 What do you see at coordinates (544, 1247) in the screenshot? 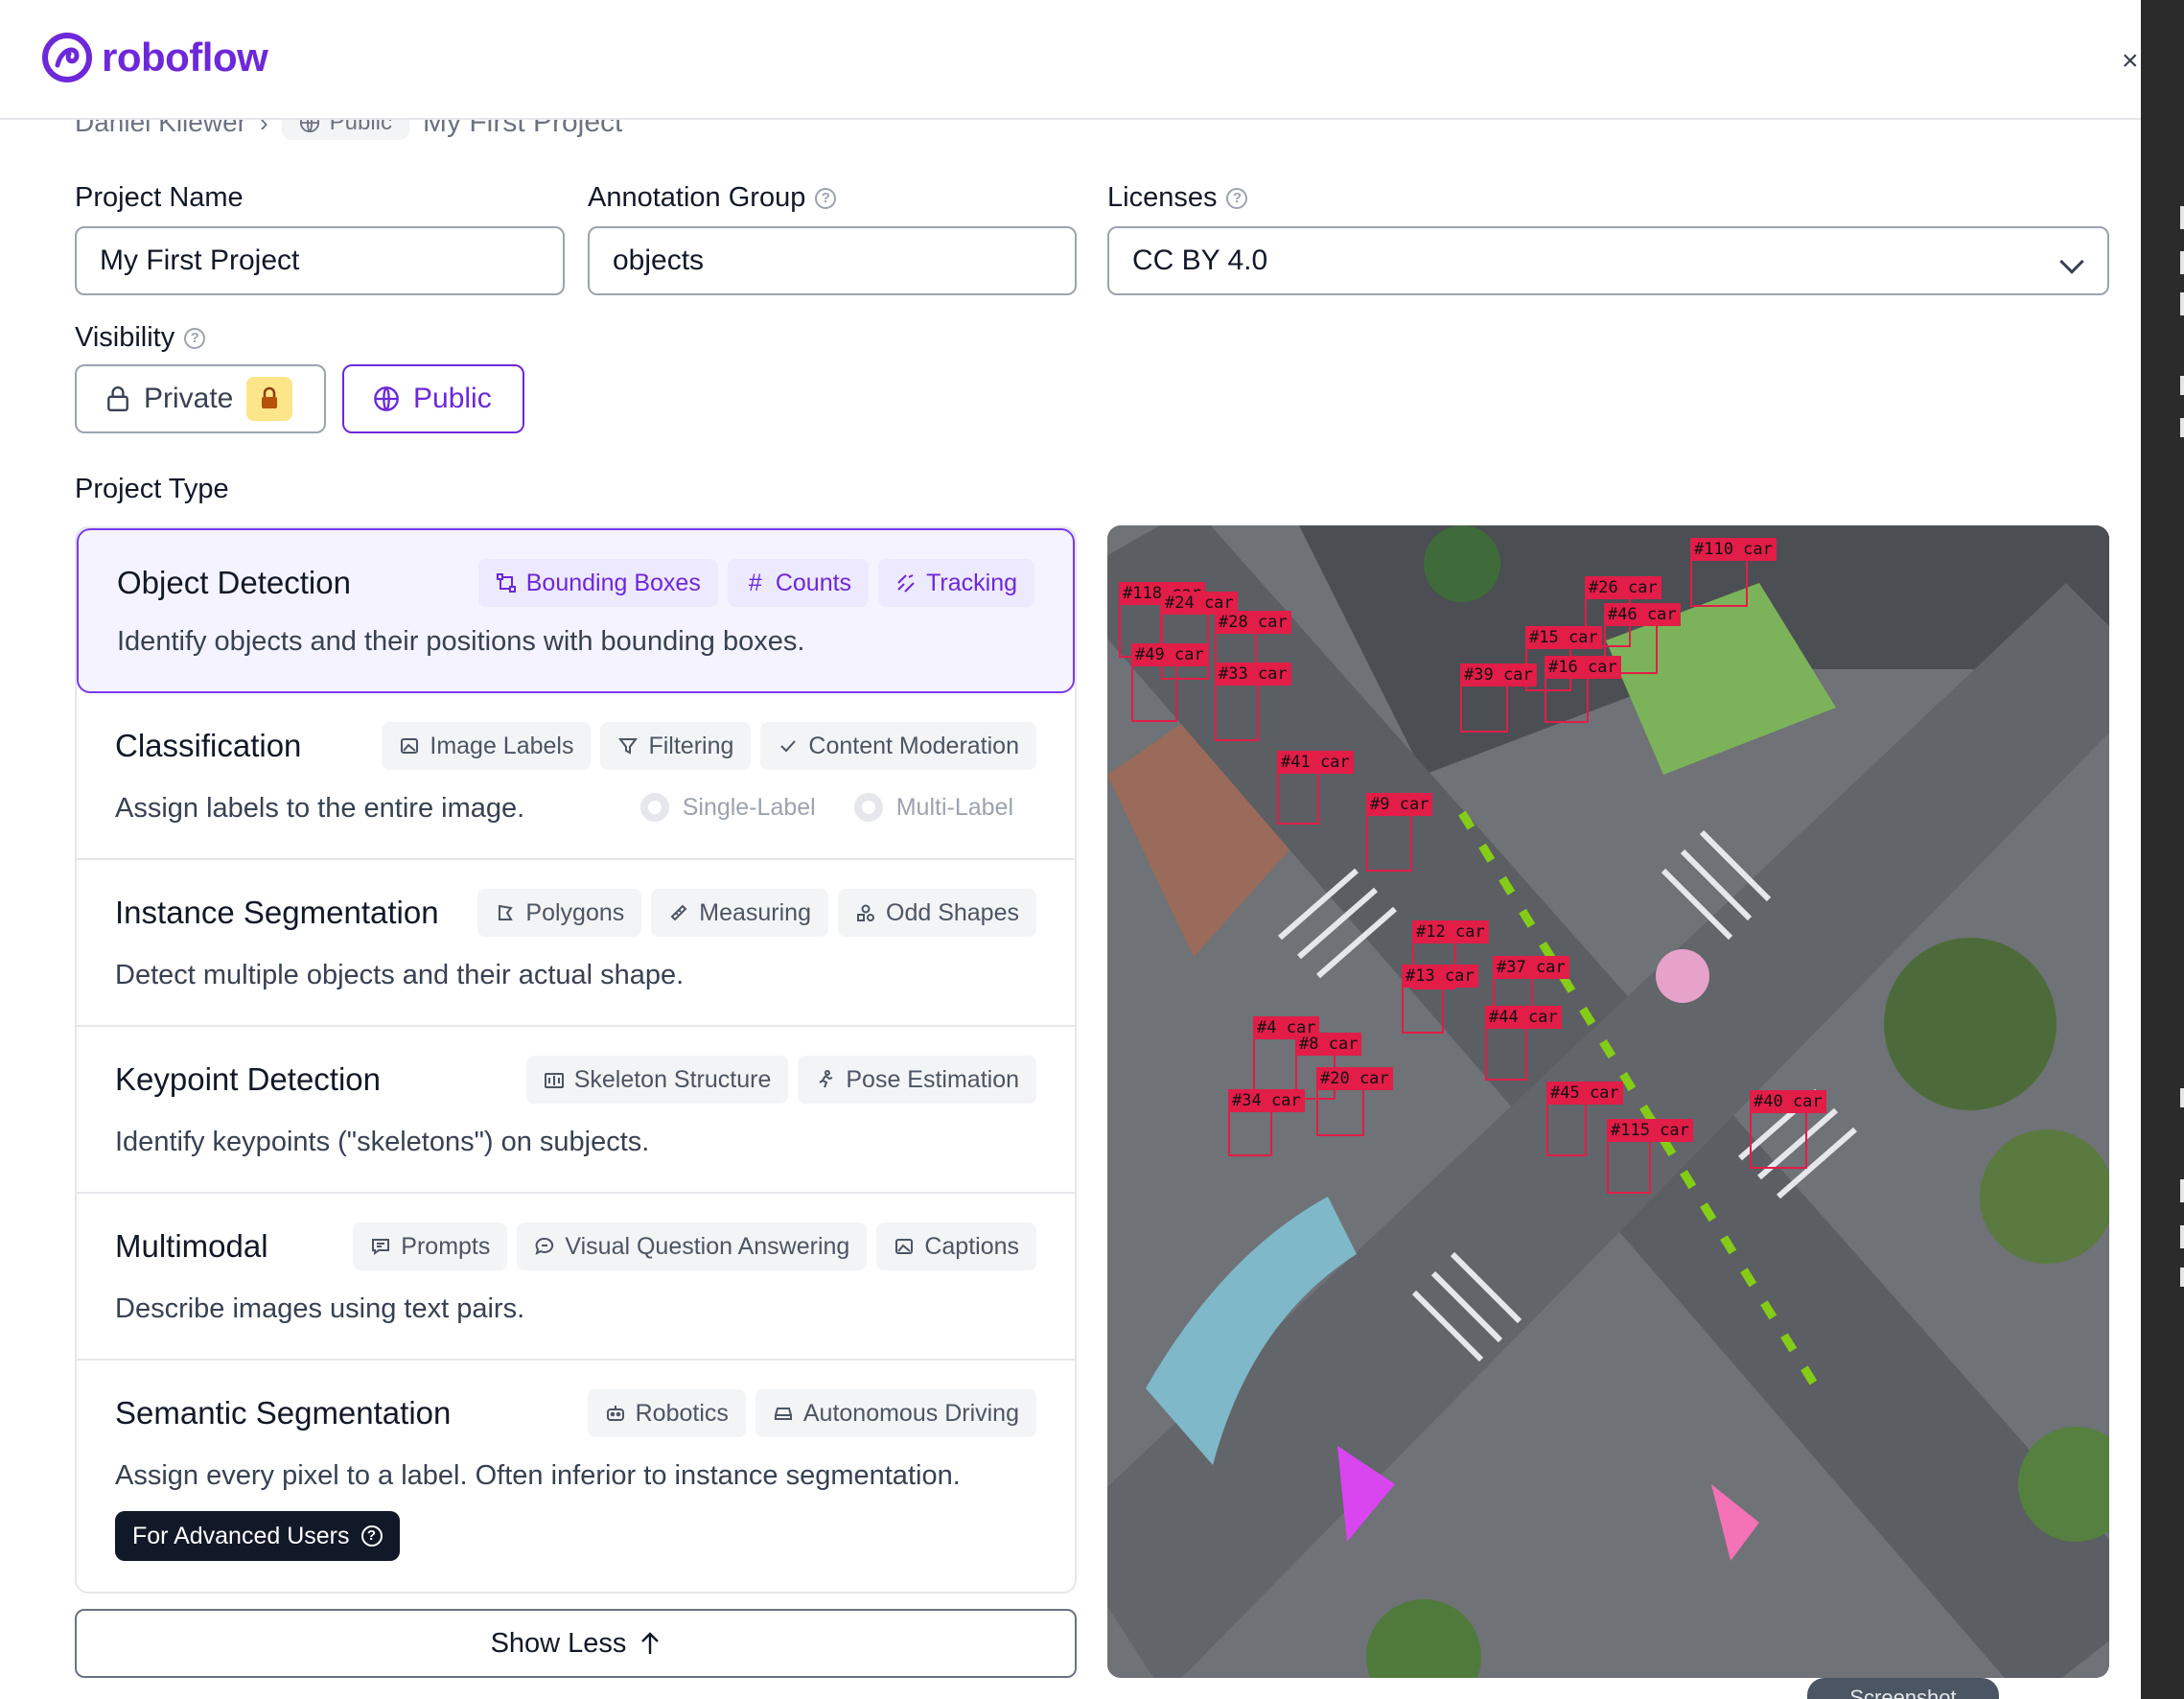
I see `chat-bubble-icon` at bounding box center [544, 1247].